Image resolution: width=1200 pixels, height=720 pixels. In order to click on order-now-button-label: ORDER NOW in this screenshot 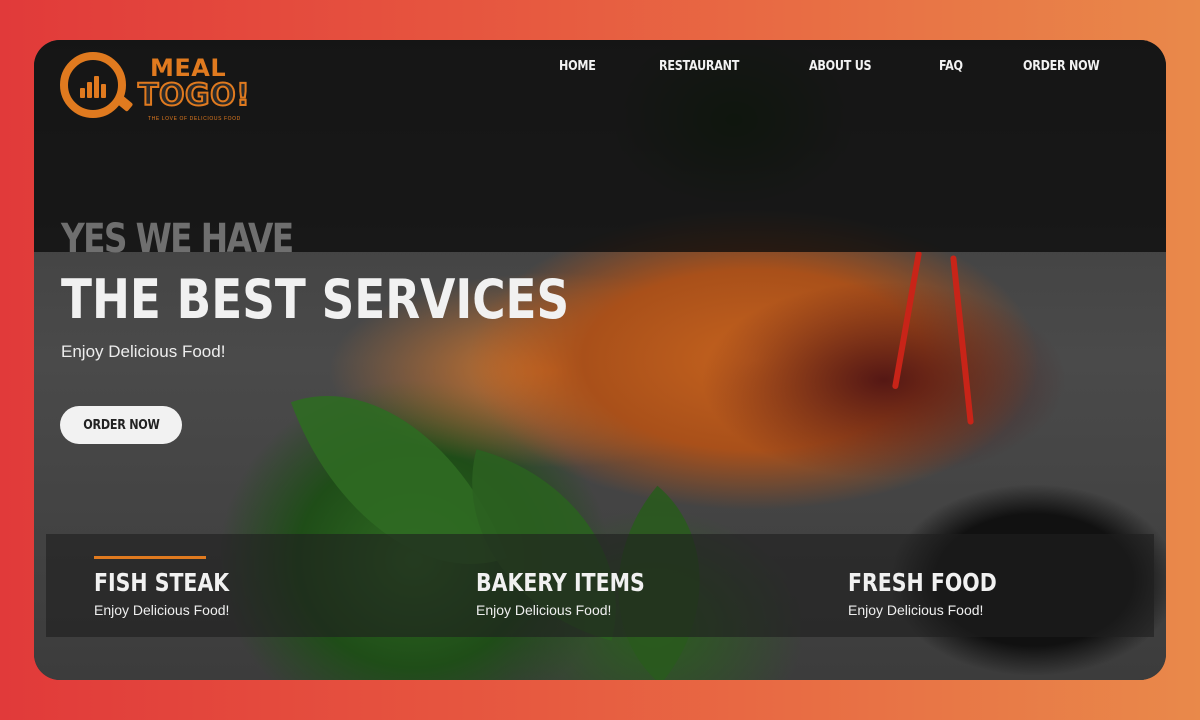, I will do `click(121, 425)`.